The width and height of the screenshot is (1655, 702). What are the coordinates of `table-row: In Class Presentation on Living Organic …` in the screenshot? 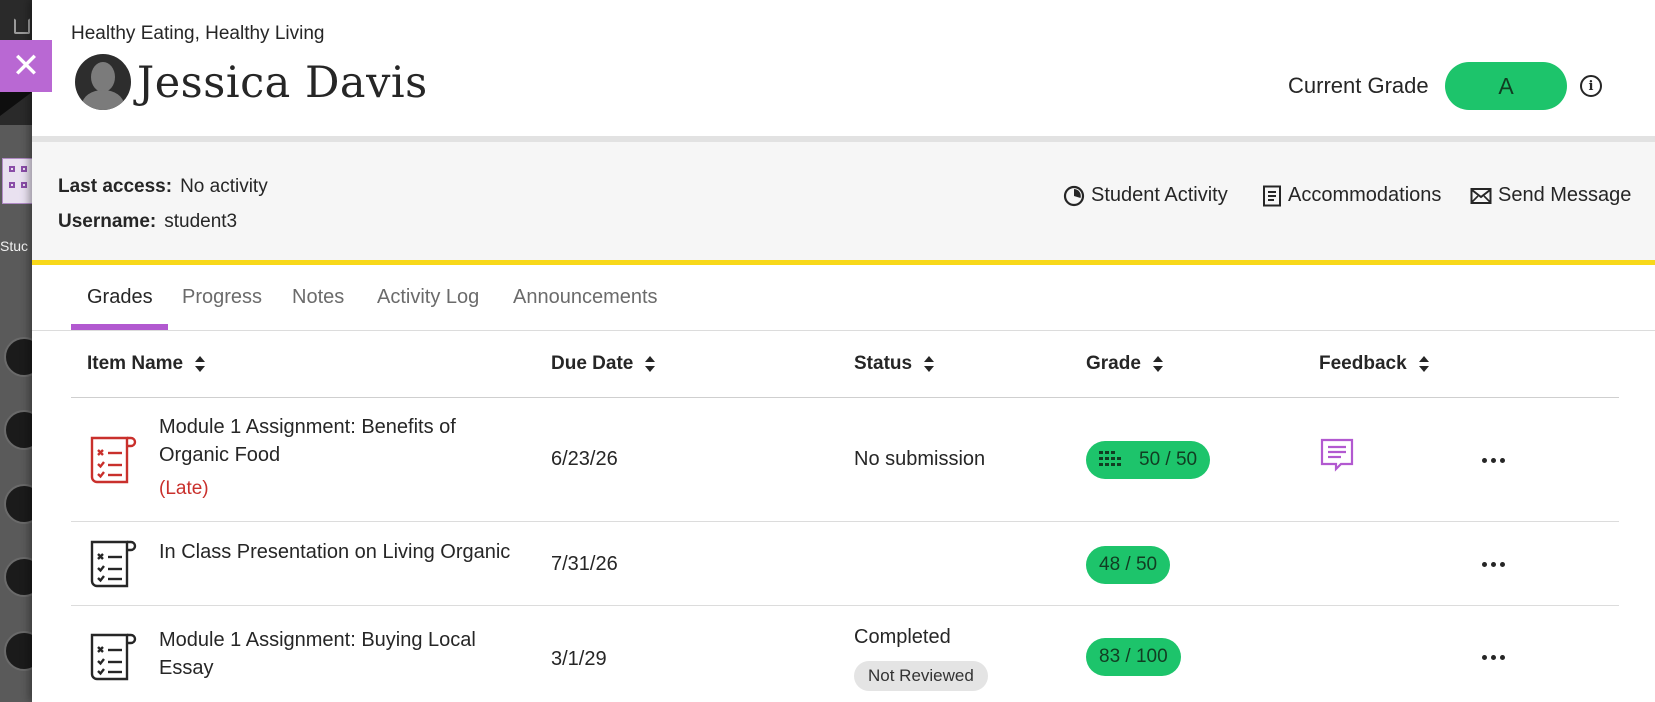 It's located at (845, 564).